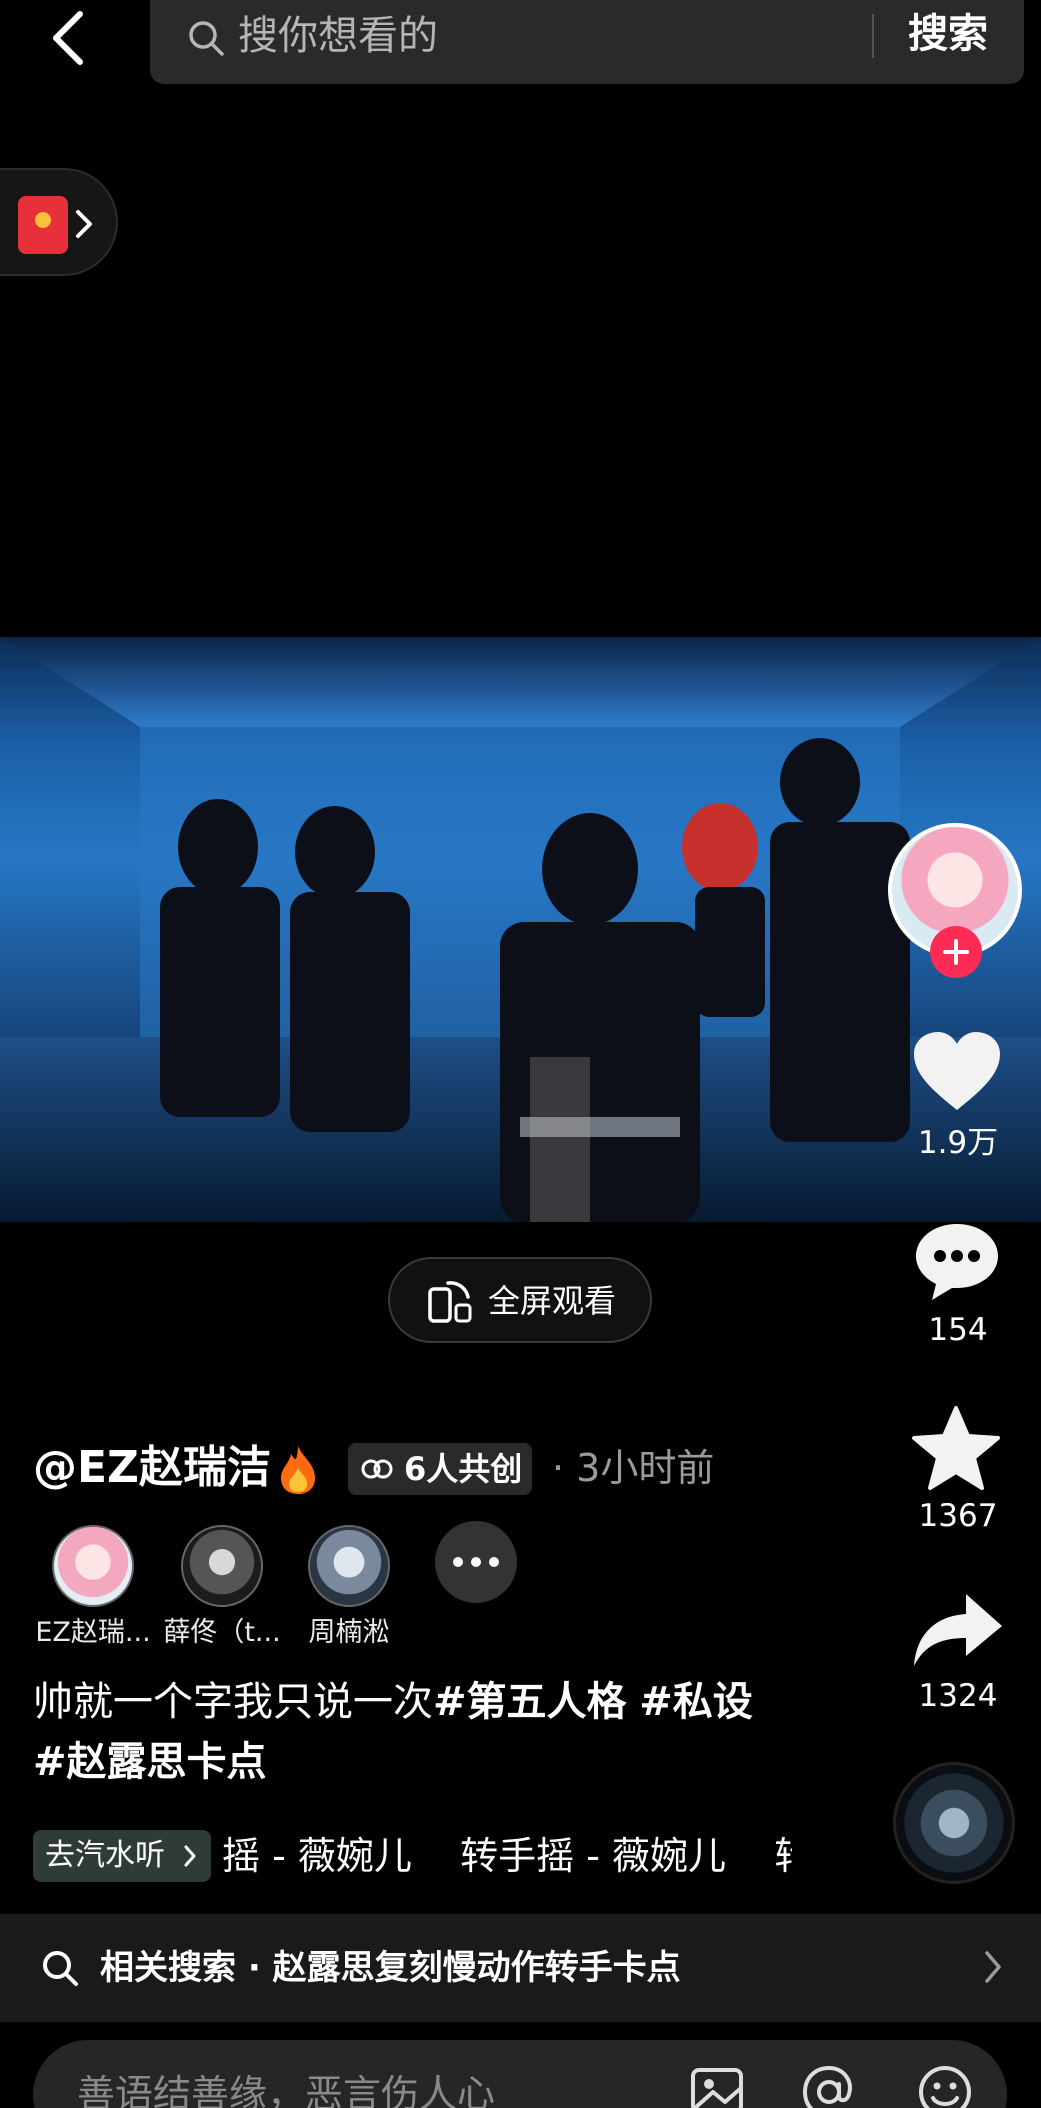  Describe the element at coordinates (298, 1470) in the screenshot. I see `fire-icon` at that location.